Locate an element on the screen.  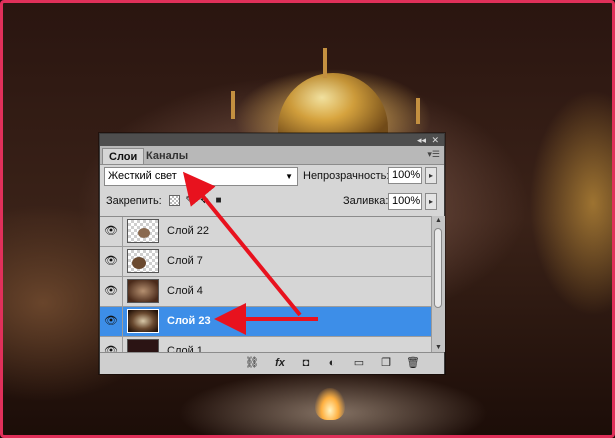
scroll-down-icon: ▼ is located at coordinates (438, 347).